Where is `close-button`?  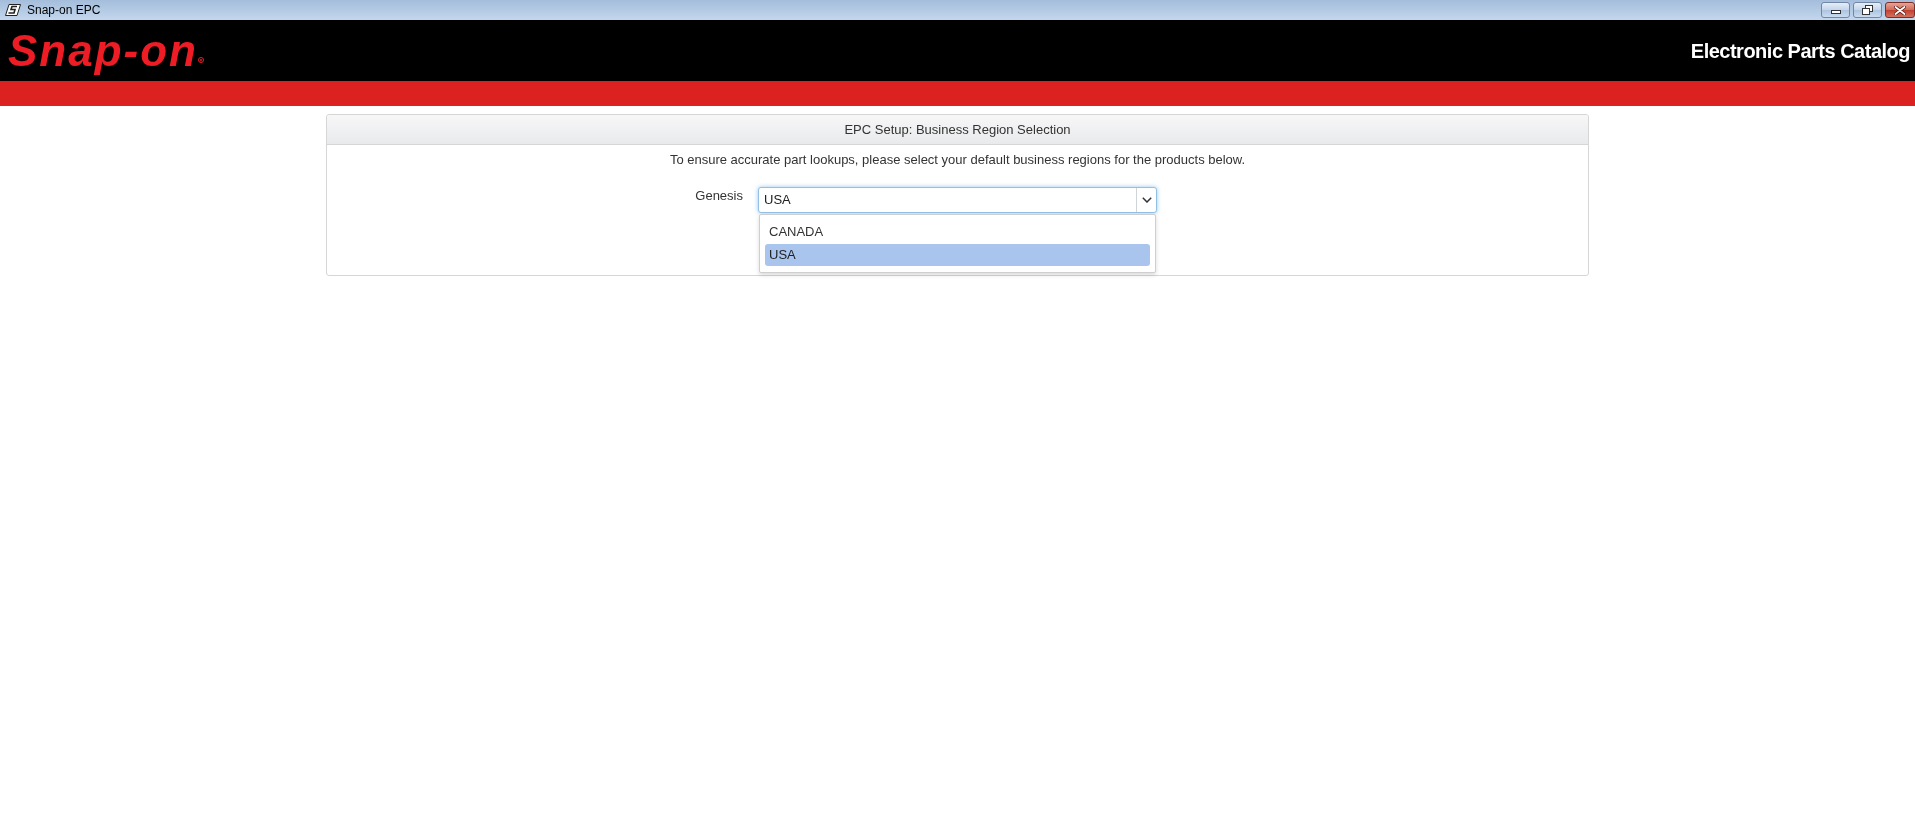 close-button is located at coordinates (1900, 10).